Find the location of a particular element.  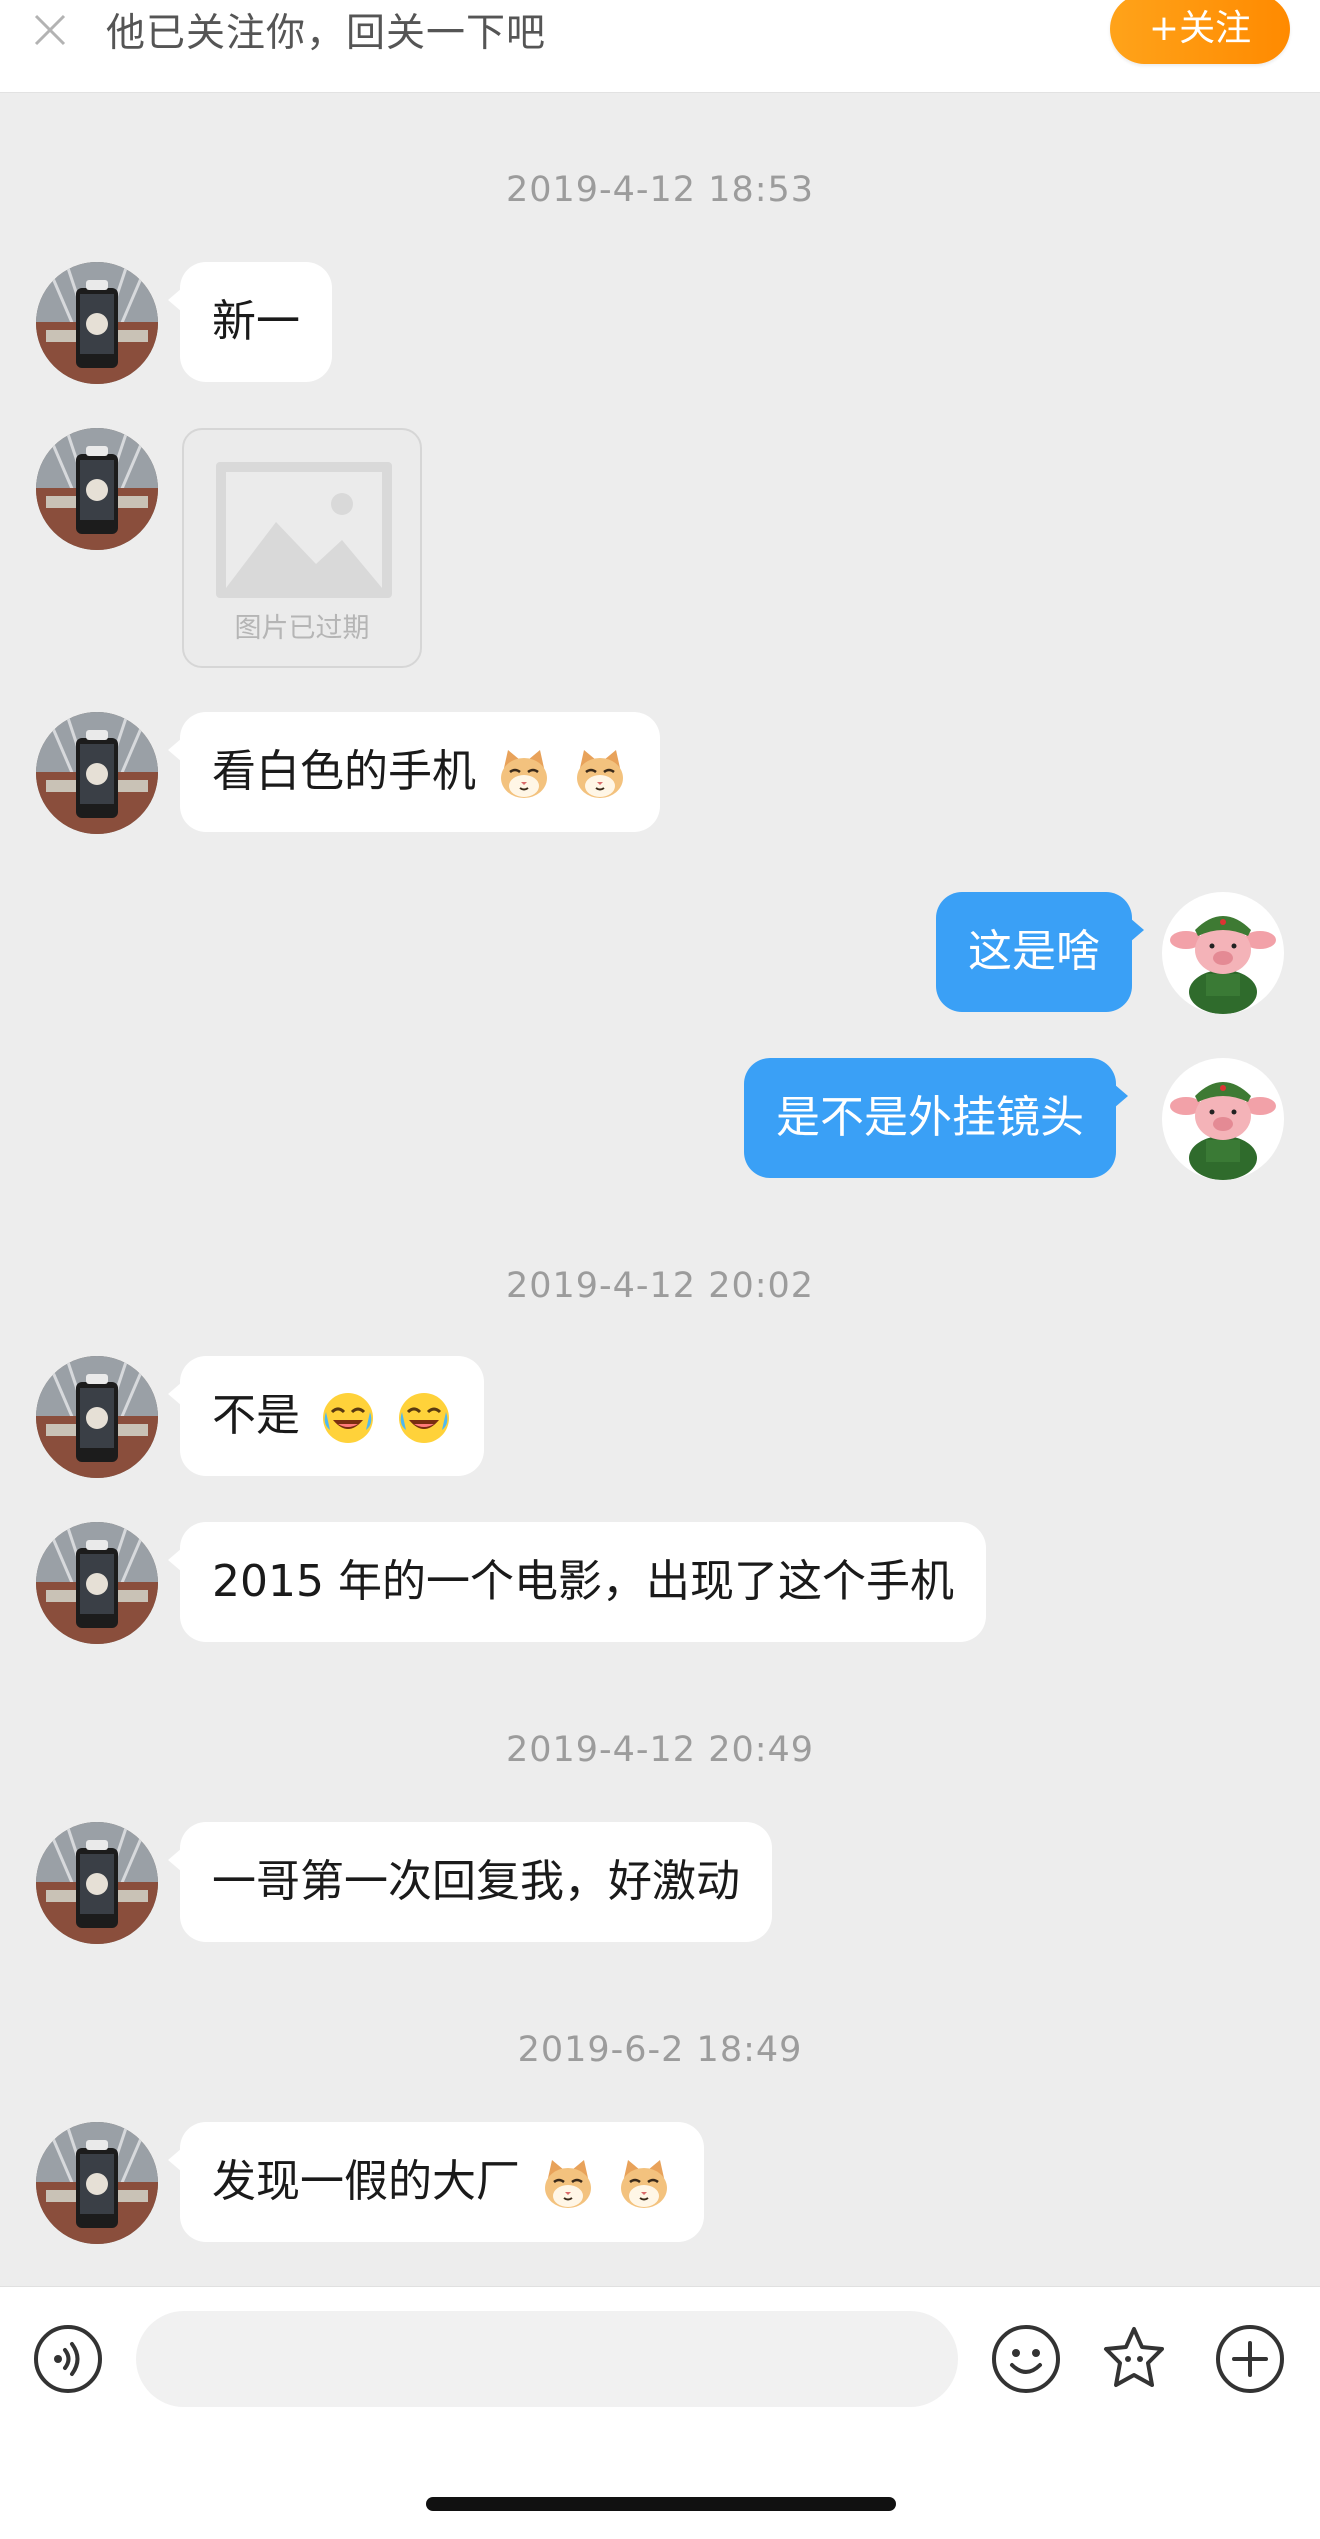

image-expired-label: 图片已过期 is located at coordinates (302, 628).